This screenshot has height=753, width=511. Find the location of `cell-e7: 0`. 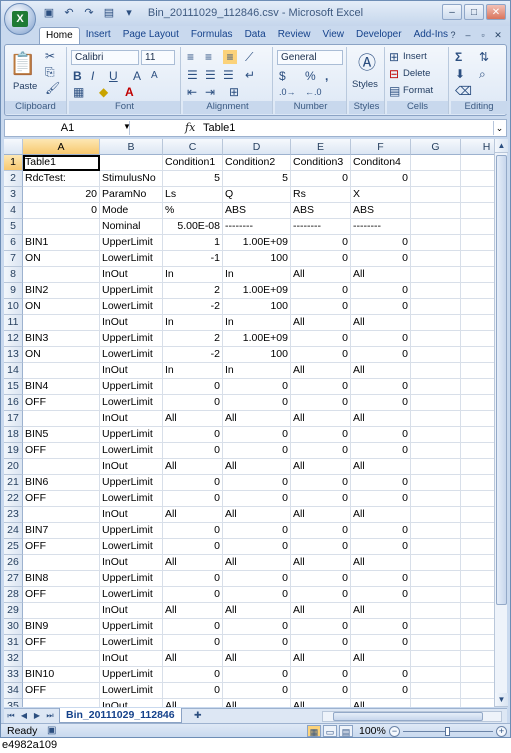

cell-e7: 0 is located at coordinates (321, 259).